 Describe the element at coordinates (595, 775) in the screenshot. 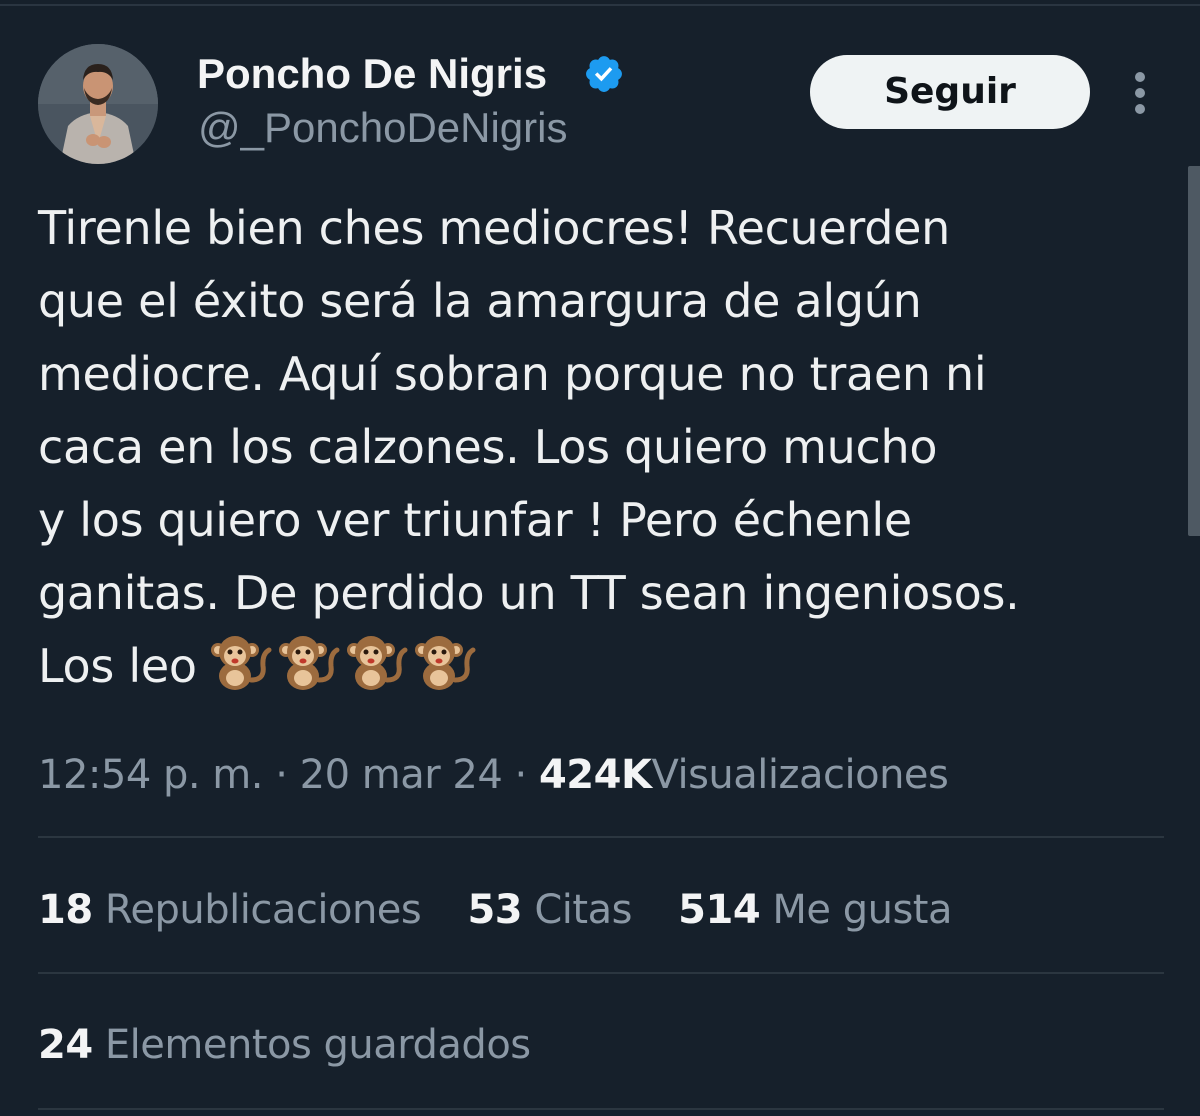

I see `views-count: 424K` at that location.